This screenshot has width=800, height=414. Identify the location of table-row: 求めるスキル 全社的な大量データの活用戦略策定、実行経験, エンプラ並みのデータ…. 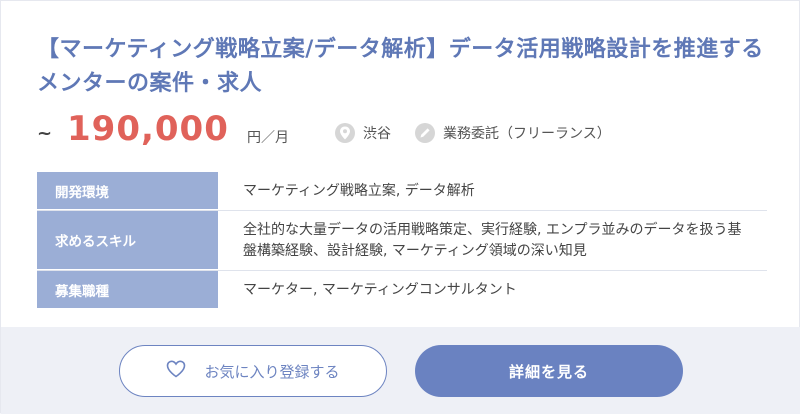
(402, 241).